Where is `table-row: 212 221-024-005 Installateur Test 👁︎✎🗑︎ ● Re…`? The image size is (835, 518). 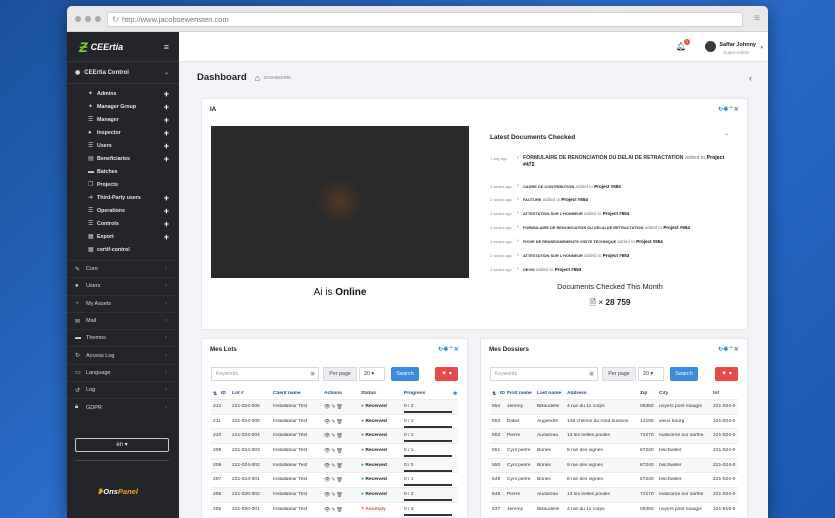
table-row: 212 221-024-005 Installateur Test 👁︎✎🗑︎ ● Re… is located at coordinates (334, 407).